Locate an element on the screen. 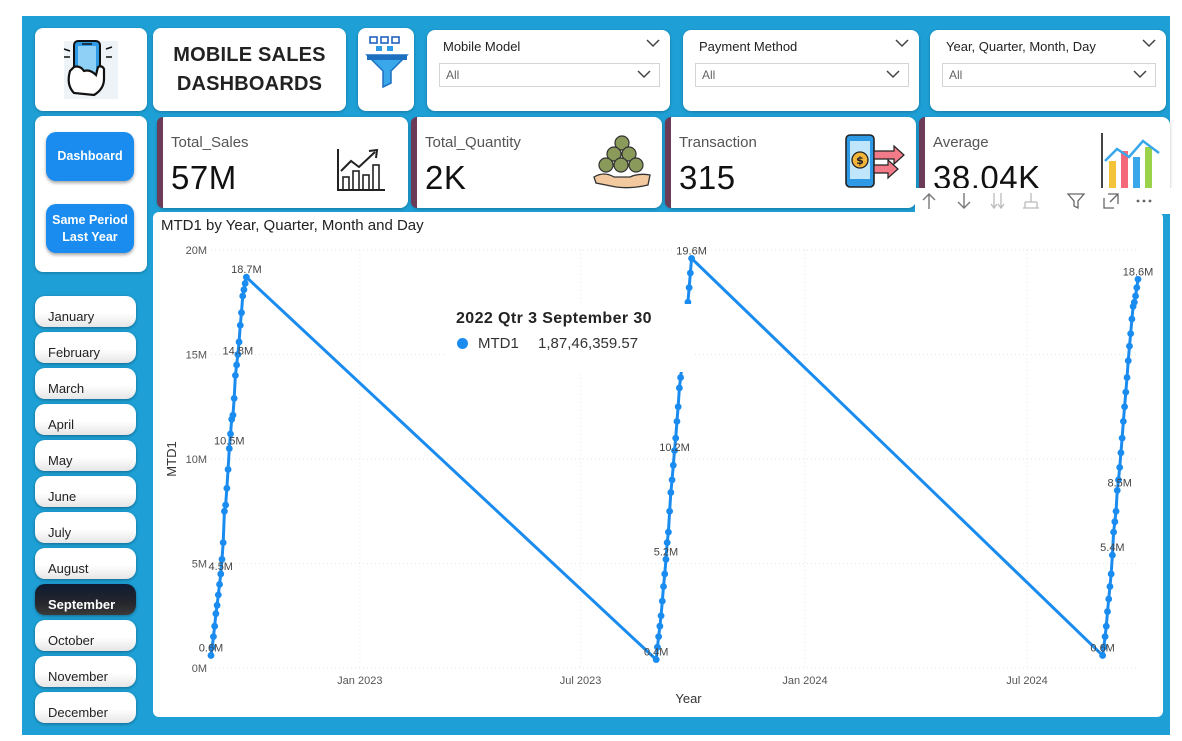 The width and height of the screenshot is (1182, 741). filter-icon is located at coordinates (1076, 201).